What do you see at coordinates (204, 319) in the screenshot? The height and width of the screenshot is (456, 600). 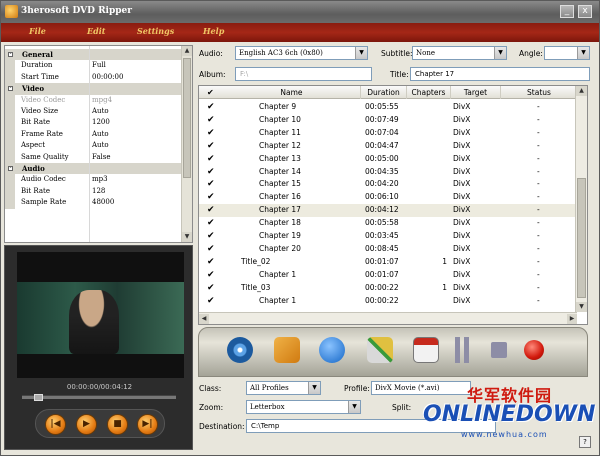 I see `scroll-left-icon: ◀` at bounding box center [204, 319].